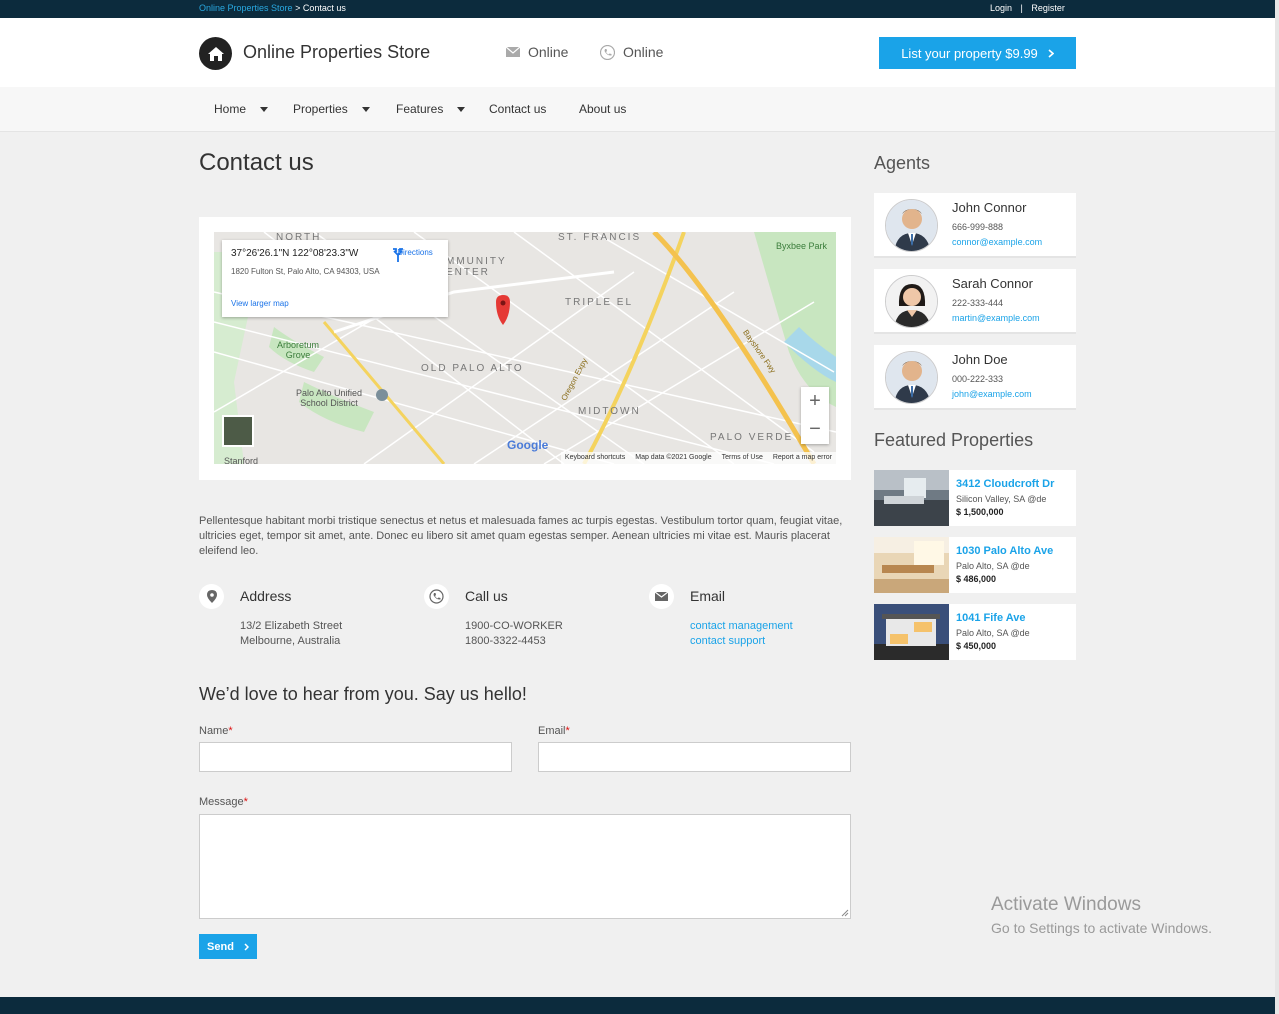 The width and height of the screenshot is (1279, 1014). I want to click on chevron-right-icon, so click(1051, 53).